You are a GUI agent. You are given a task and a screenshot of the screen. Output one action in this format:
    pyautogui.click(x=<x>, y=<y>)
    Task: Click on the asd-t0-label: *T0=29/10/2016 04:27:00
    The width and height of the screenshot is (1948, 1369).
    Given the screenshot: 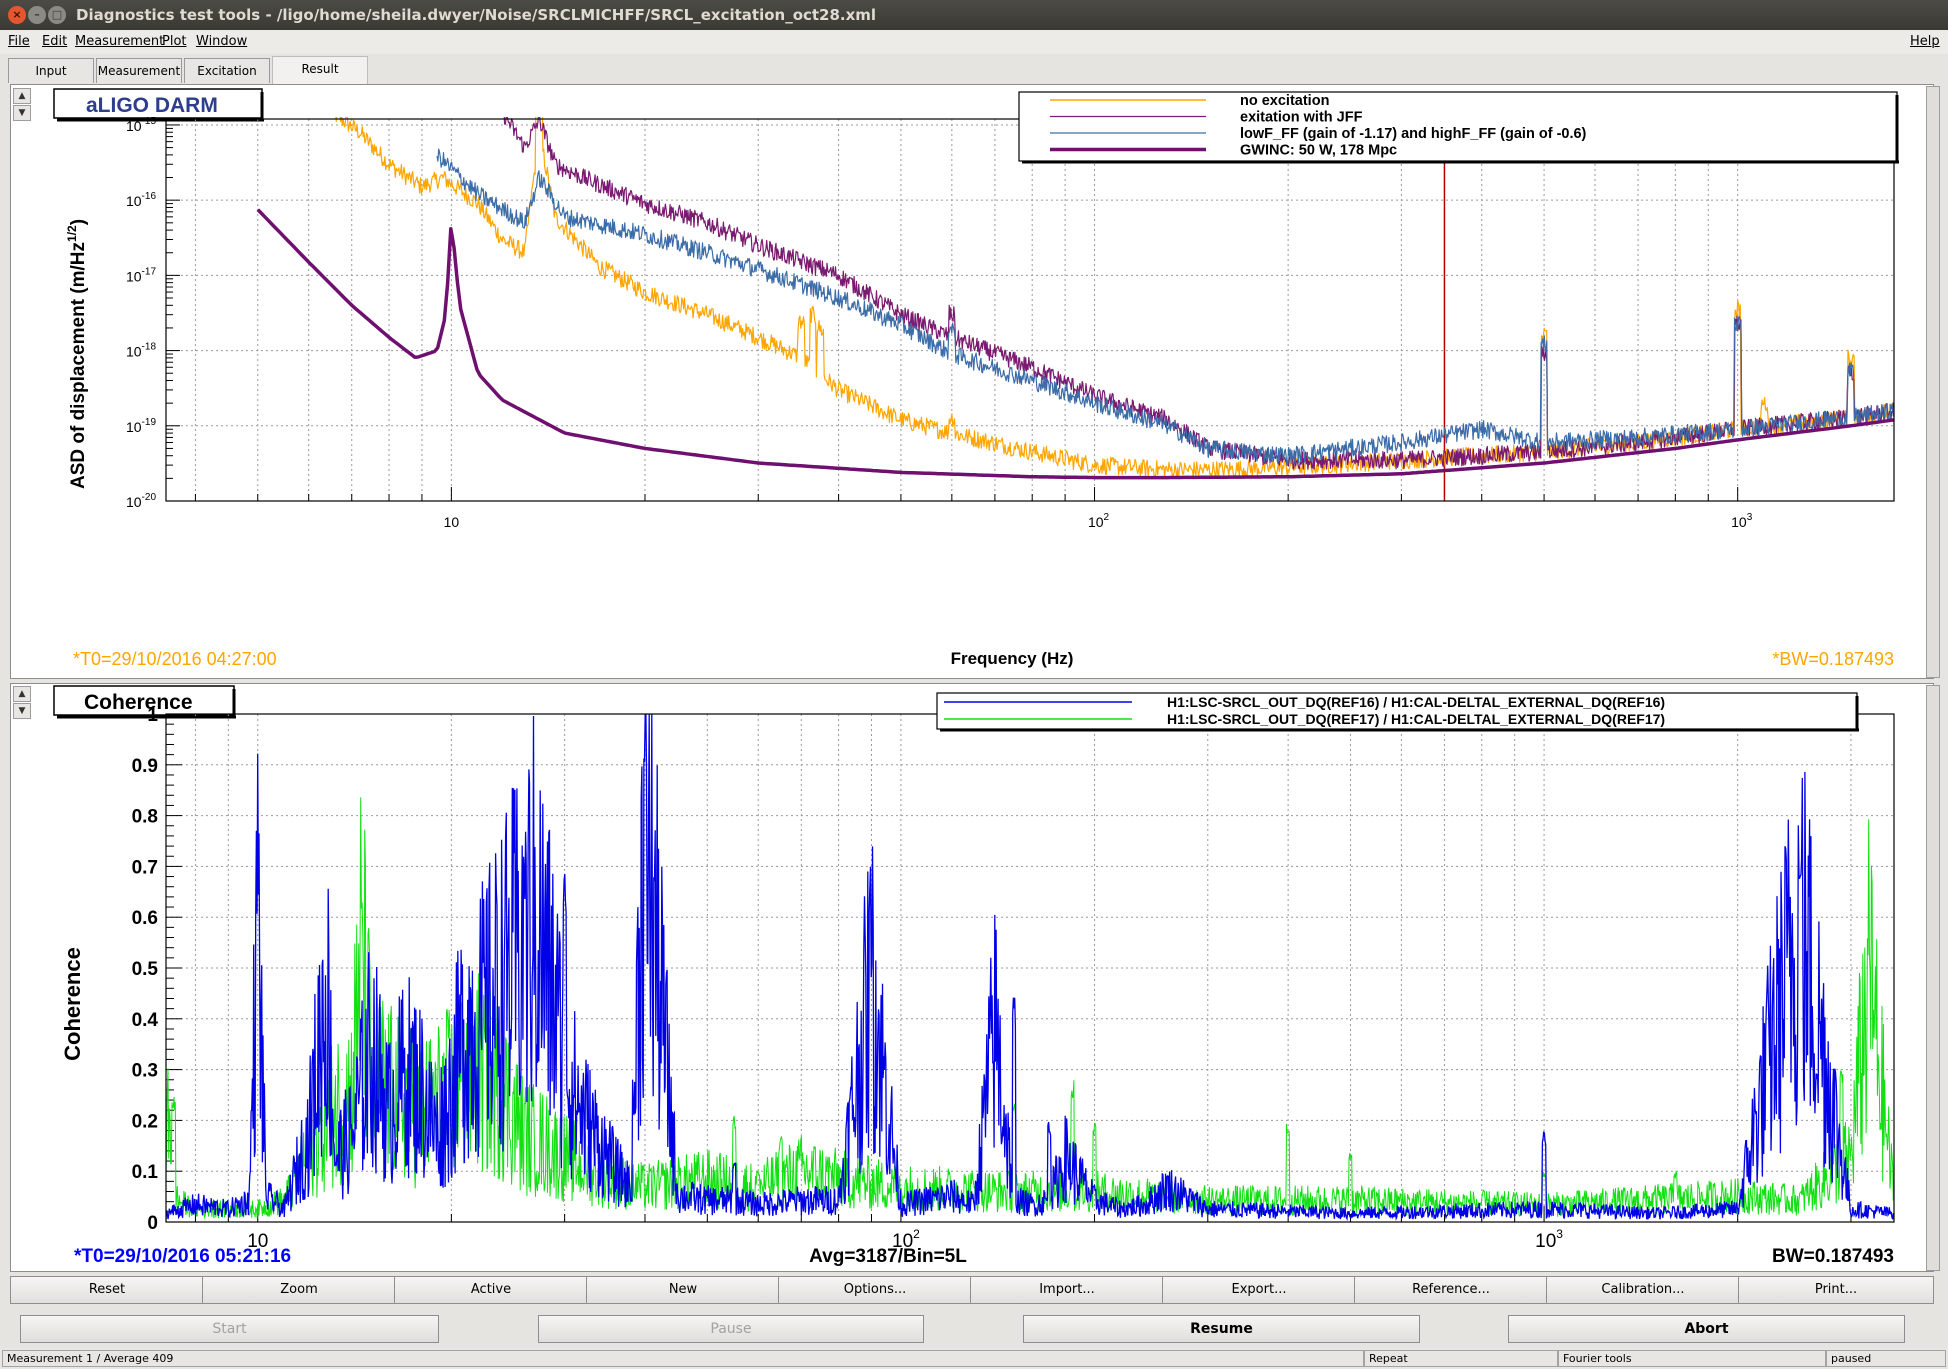 What is the action you would take?
    pyautogui.click(x=175, y=659)
    